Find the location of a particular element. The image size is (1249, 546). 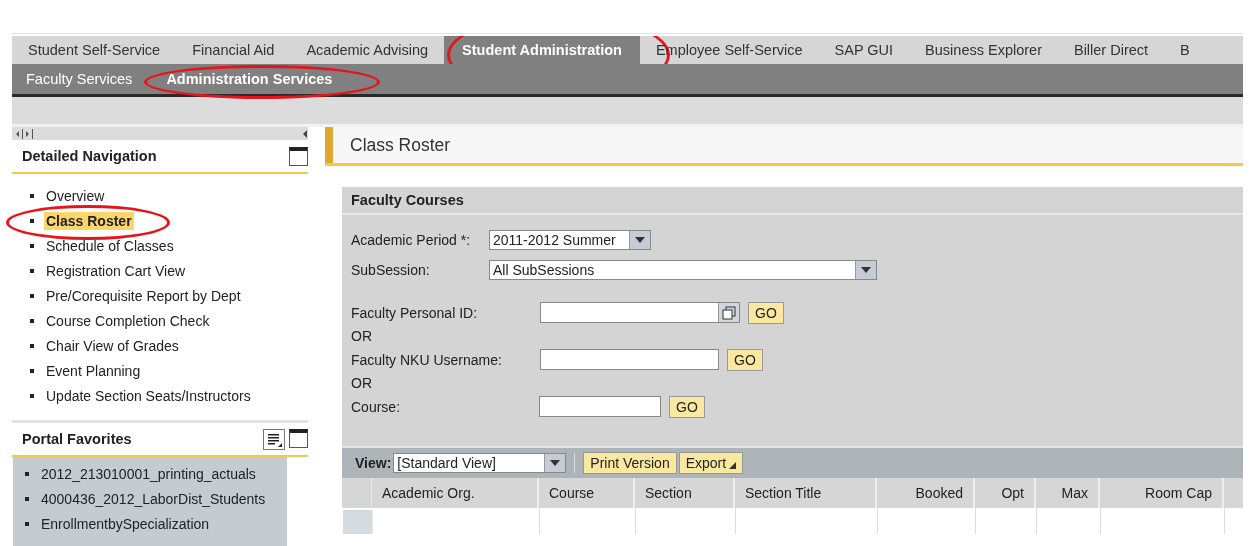

nav-link: Overview is located at coordinates (75, 195).